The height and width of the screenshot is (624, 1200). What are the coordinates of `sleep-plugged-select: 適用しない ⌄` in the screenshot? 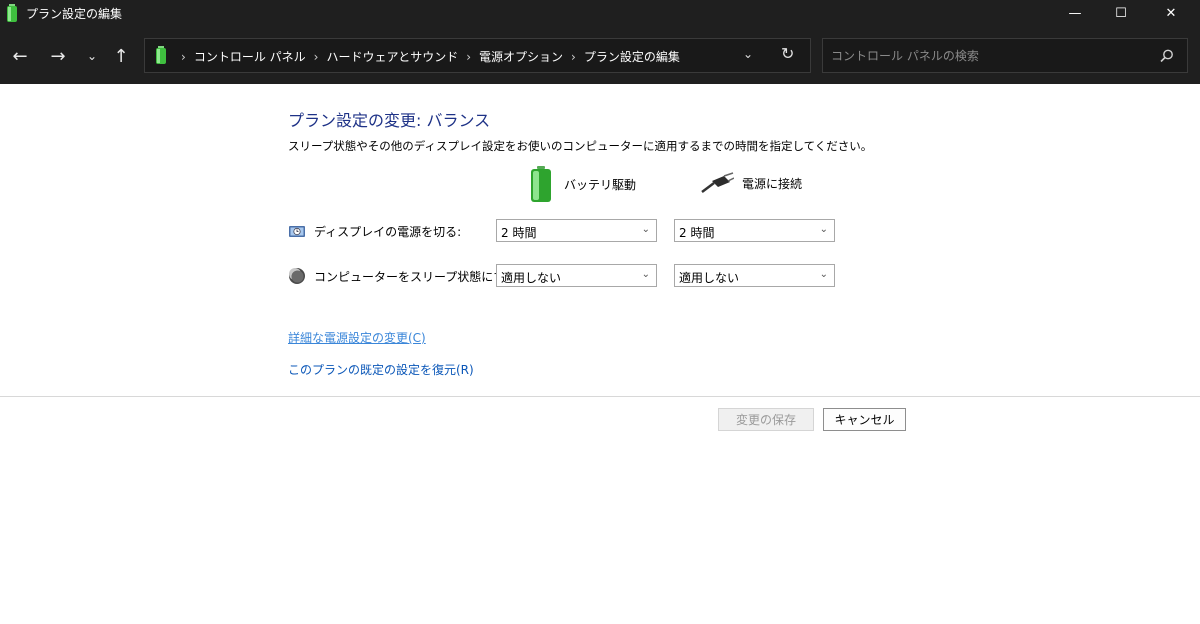 It's located at (754, 275).